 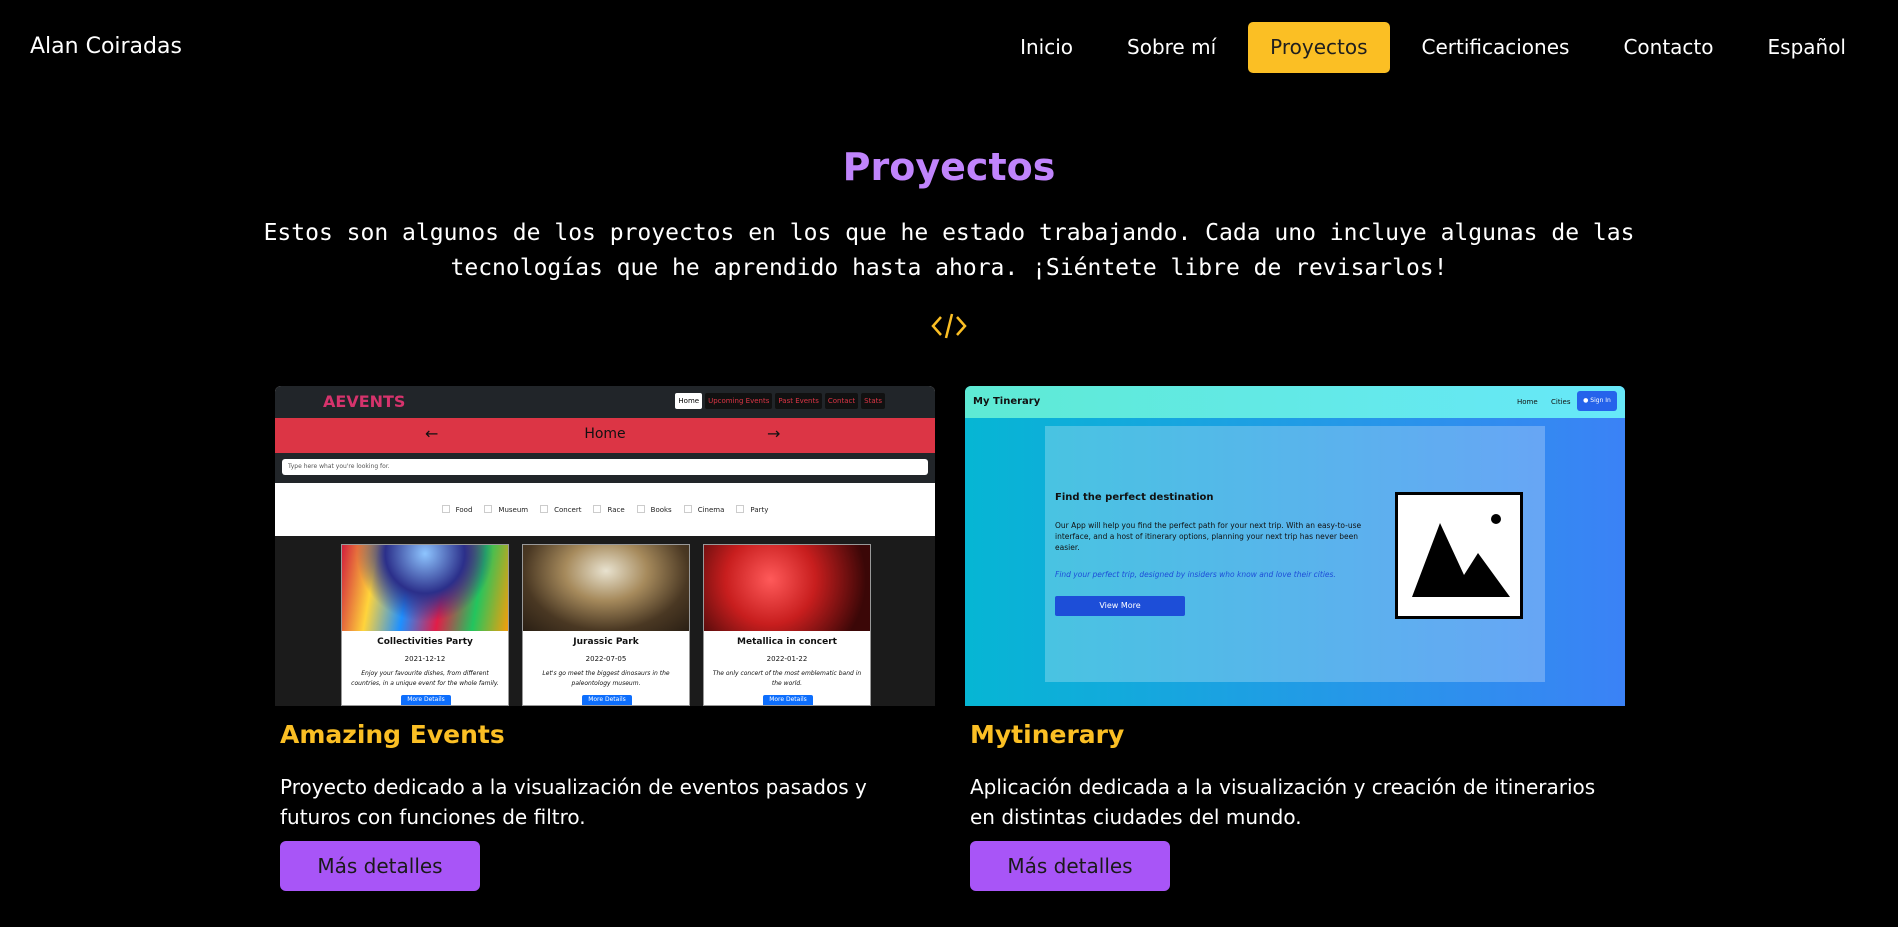 I want to click on preview-search-bar: Type here what you're looking for., so click(x=605, y=468).